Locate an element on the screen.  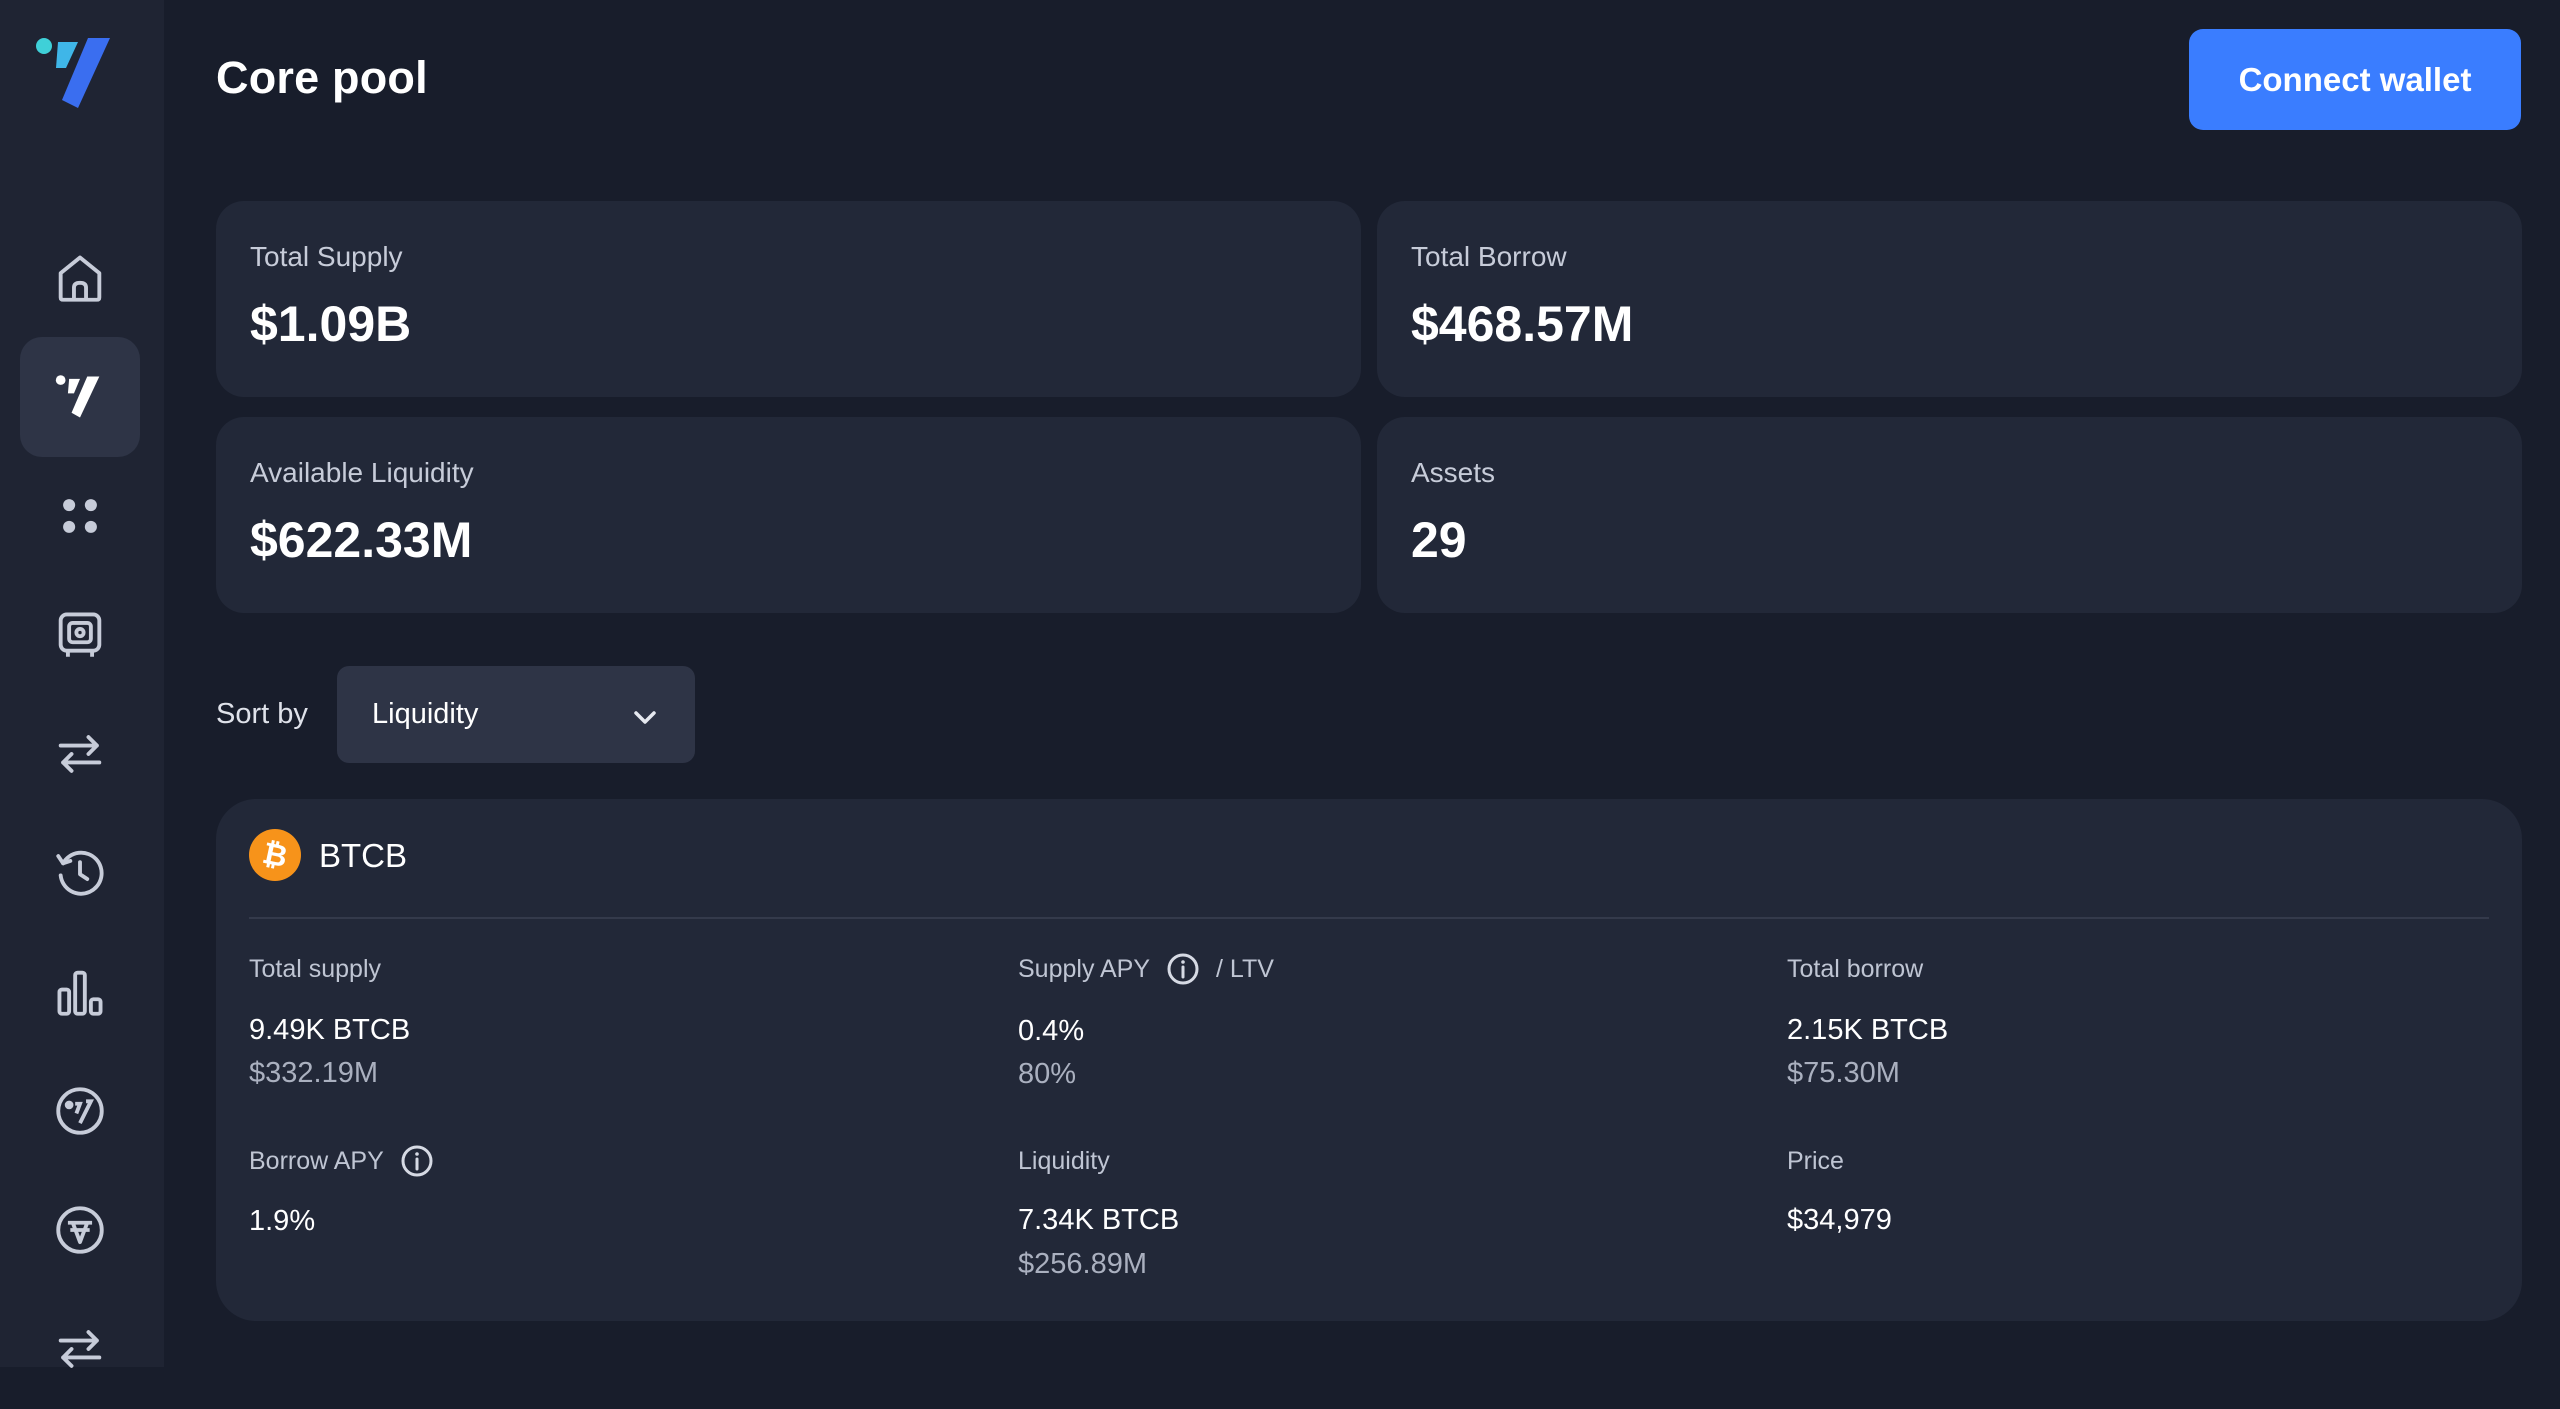
vault-icon is located at coordinates (80, 634).